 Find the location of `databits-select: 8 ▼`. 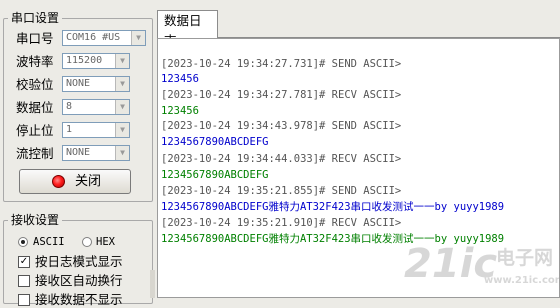

databits-select: 8 ▼ is located at coordinates (96, 107).